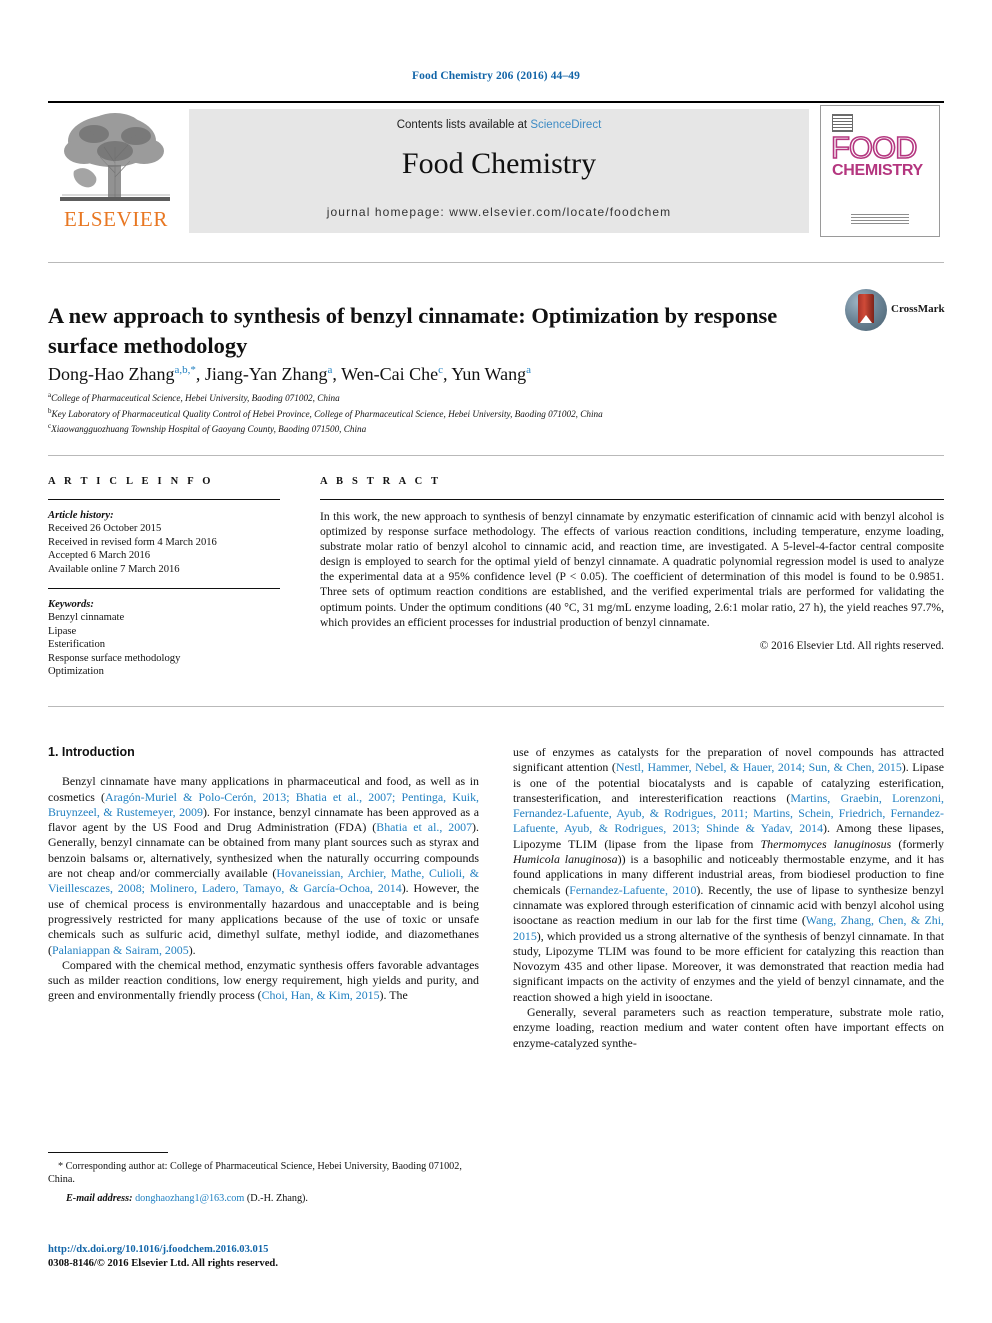  Describe the element at coordinates (91, 752) in the screenshot. I see `section-heading-introduction: 1. Introduction` at that location.